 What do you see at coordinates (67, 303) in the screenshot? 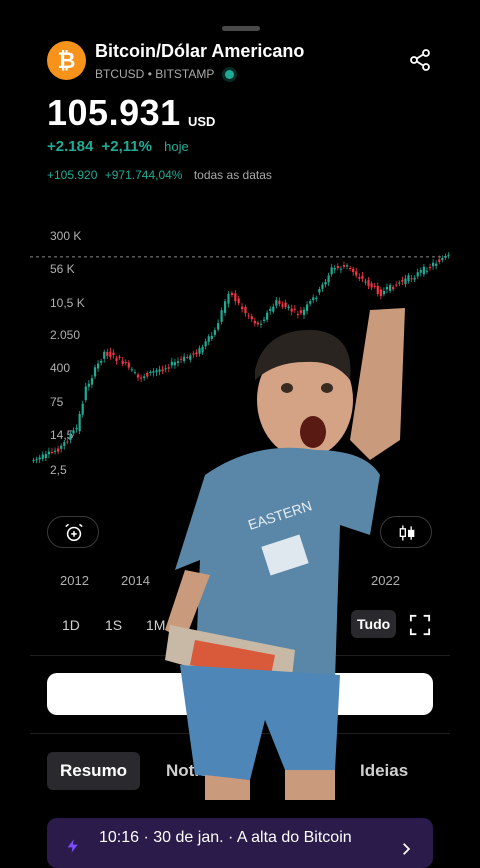
I see `y-axis-label: 10,5 K` at bounding box center [67, 303].